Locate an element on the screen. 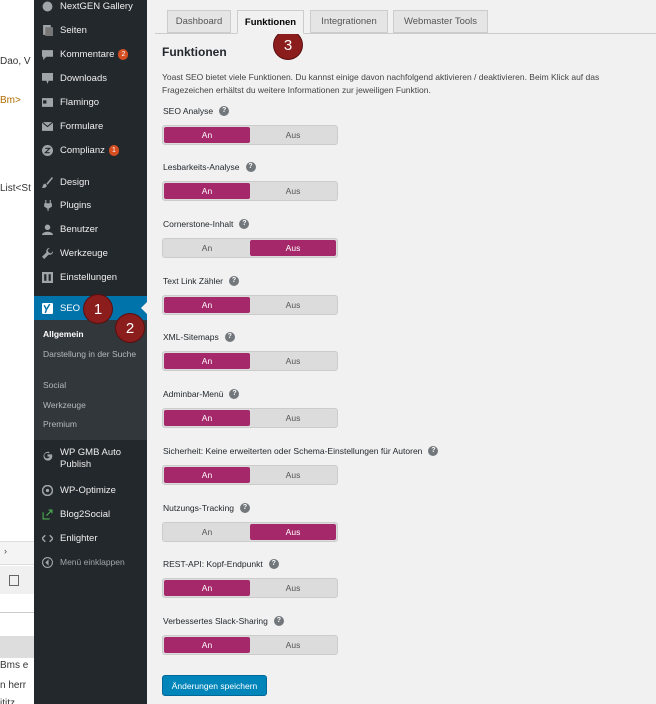 The width and height of the screenshot is (656, 704). save-changes-button: Änderungen speichern is located at coordinates (214, 685).